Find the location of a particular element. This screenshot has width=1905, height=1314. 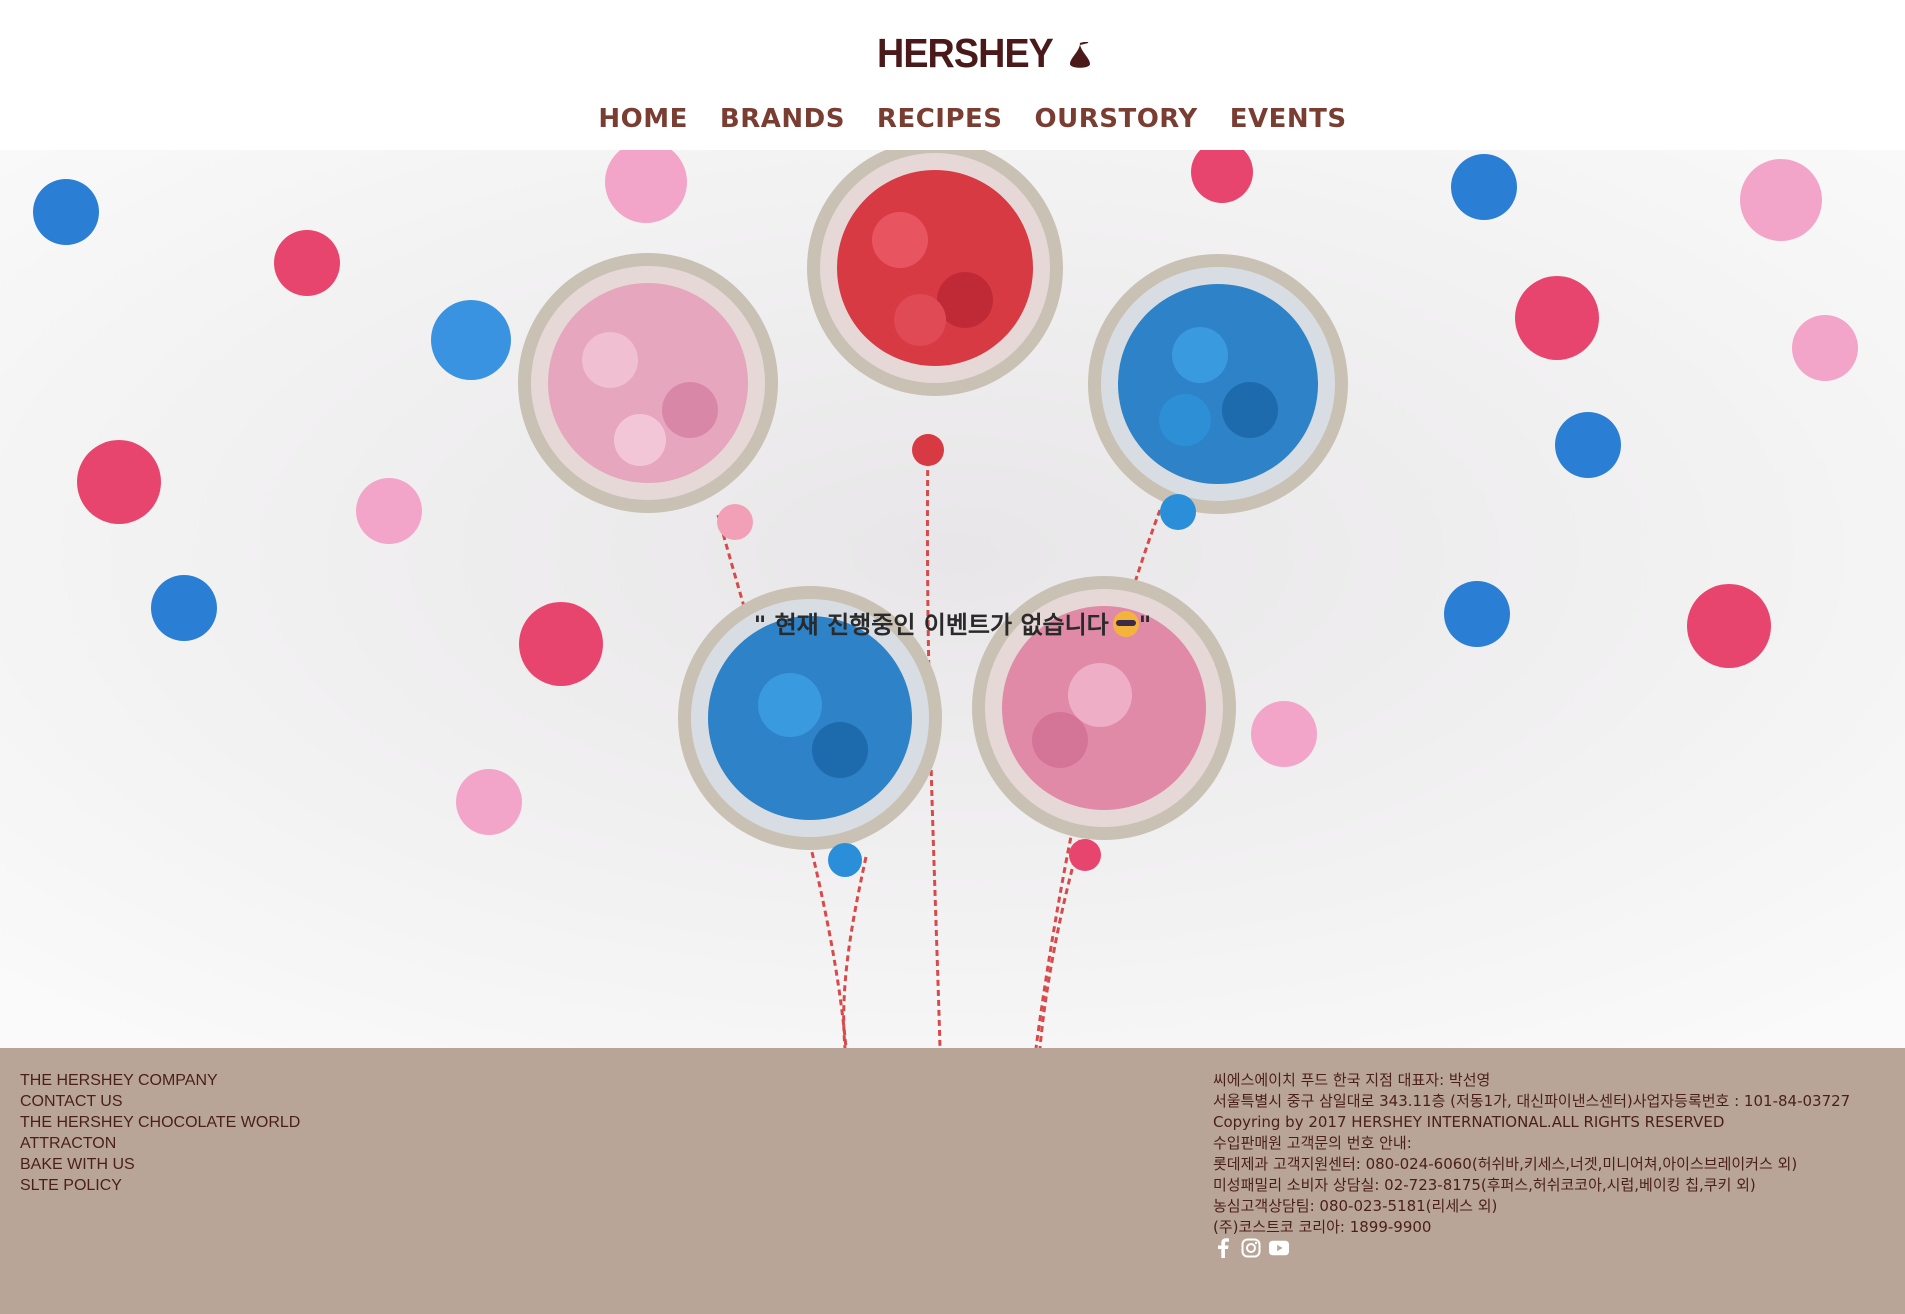

cool-face-emoji-icon is located at coordinates (1125, 624).